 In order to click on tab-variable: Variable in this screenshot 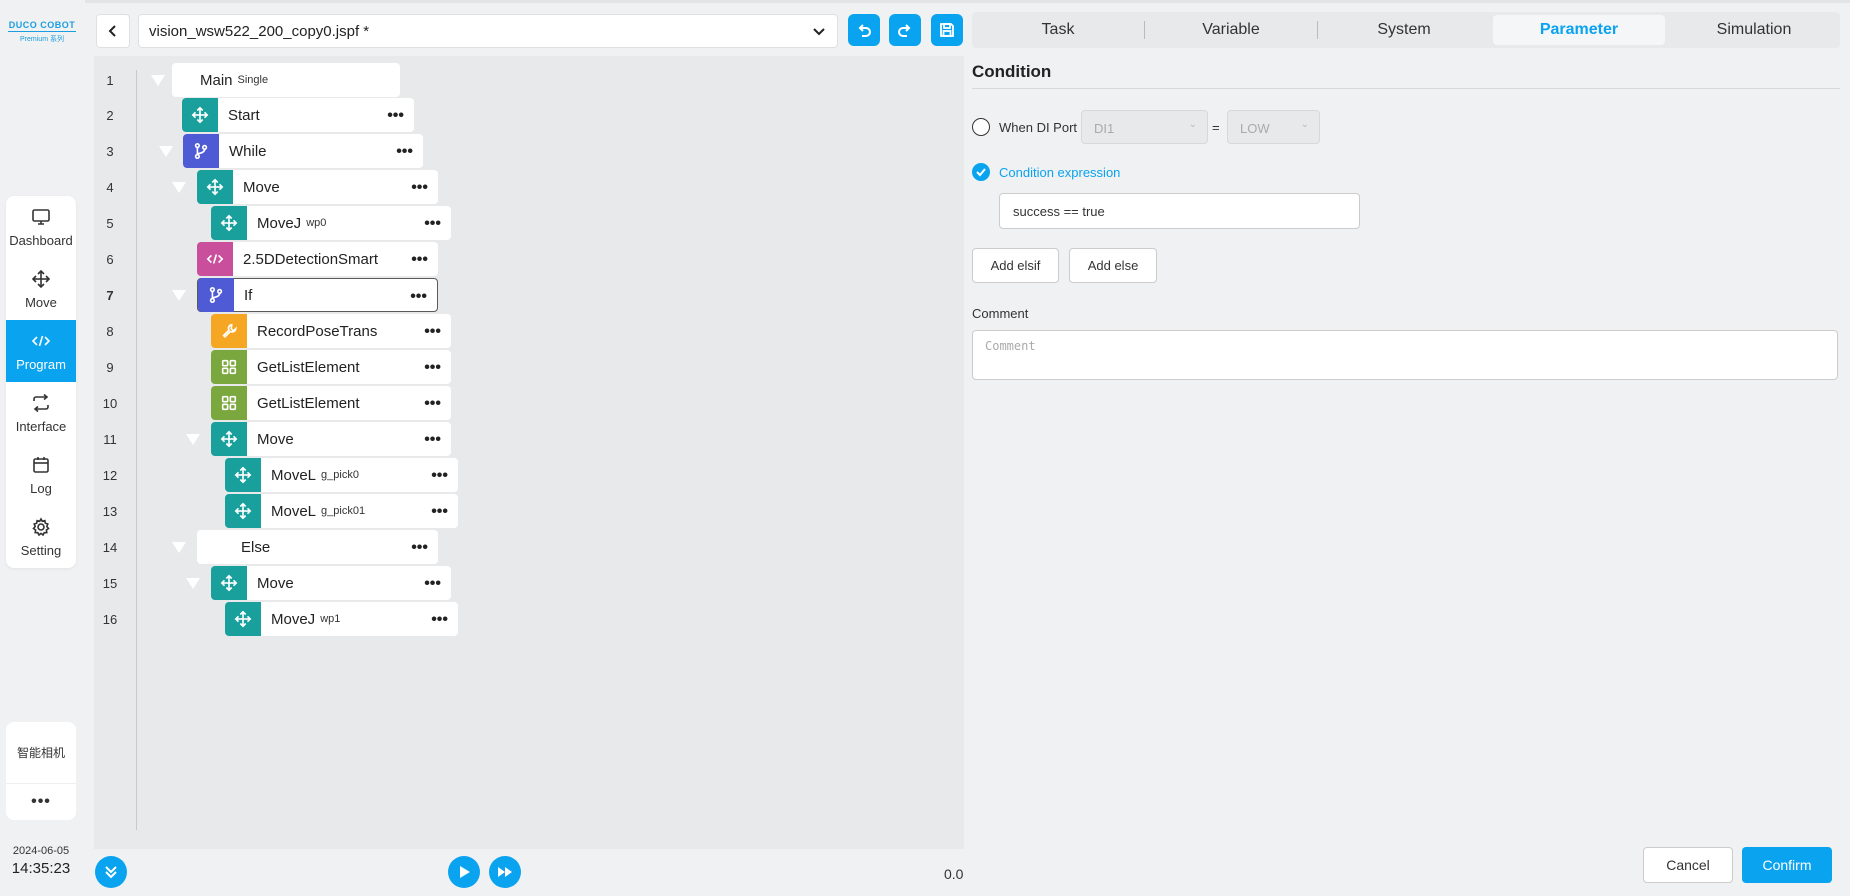, I will do `click(1231, 30)`.